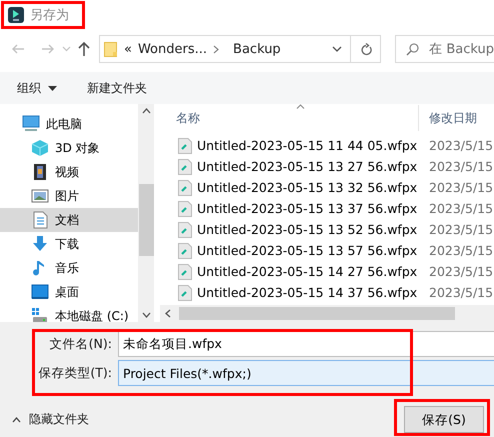  What do you see at coordinates (40, 314) in the screenshot?
I see `drive-icon` at bounding box center [40, 314].